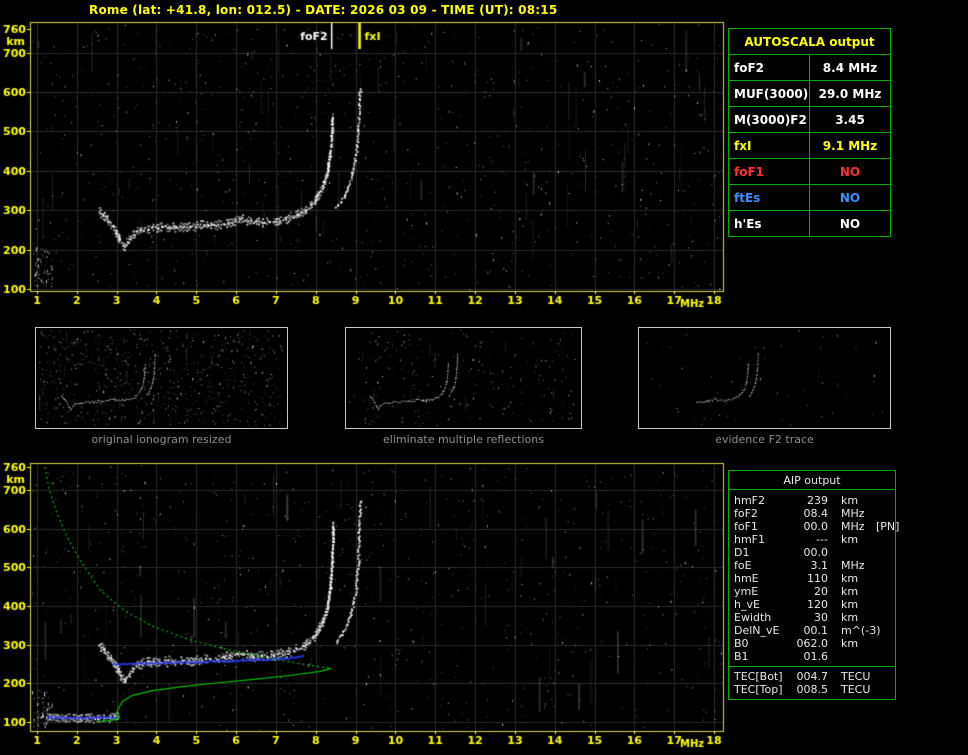 This screenshot has height=755, width=968. I want to click on aip-table-title: AIP output, so click(812, 480).